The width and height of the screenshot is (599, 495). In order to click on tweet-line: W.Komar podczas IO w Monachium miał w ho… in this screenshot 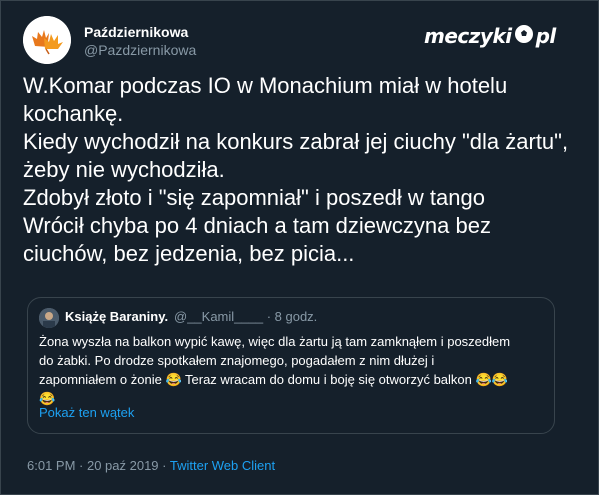, I will do `click(265, 85)`.